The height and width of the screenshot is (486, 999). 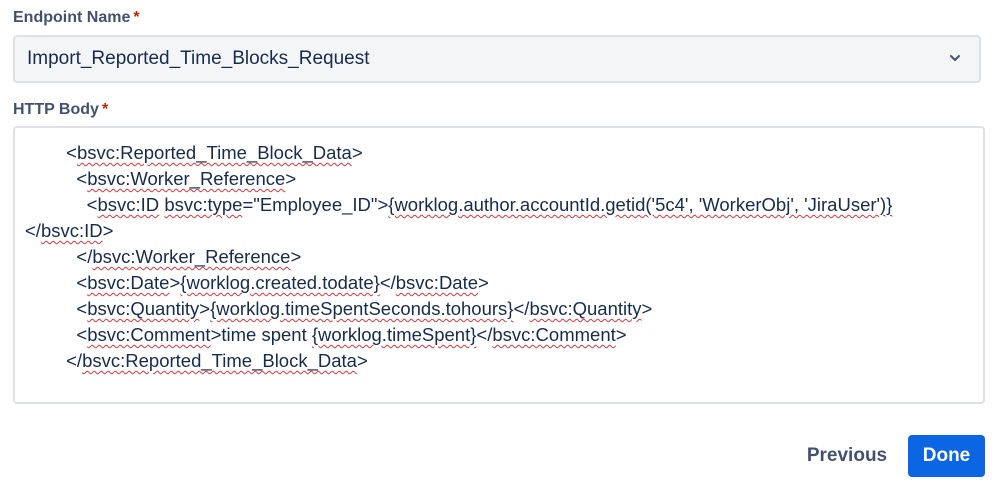 What do you see at coordinates (72, 17) in the screenshot?
I see `endpoint-name-label-text: Endpoint Name` at bounding box center [72, 17].